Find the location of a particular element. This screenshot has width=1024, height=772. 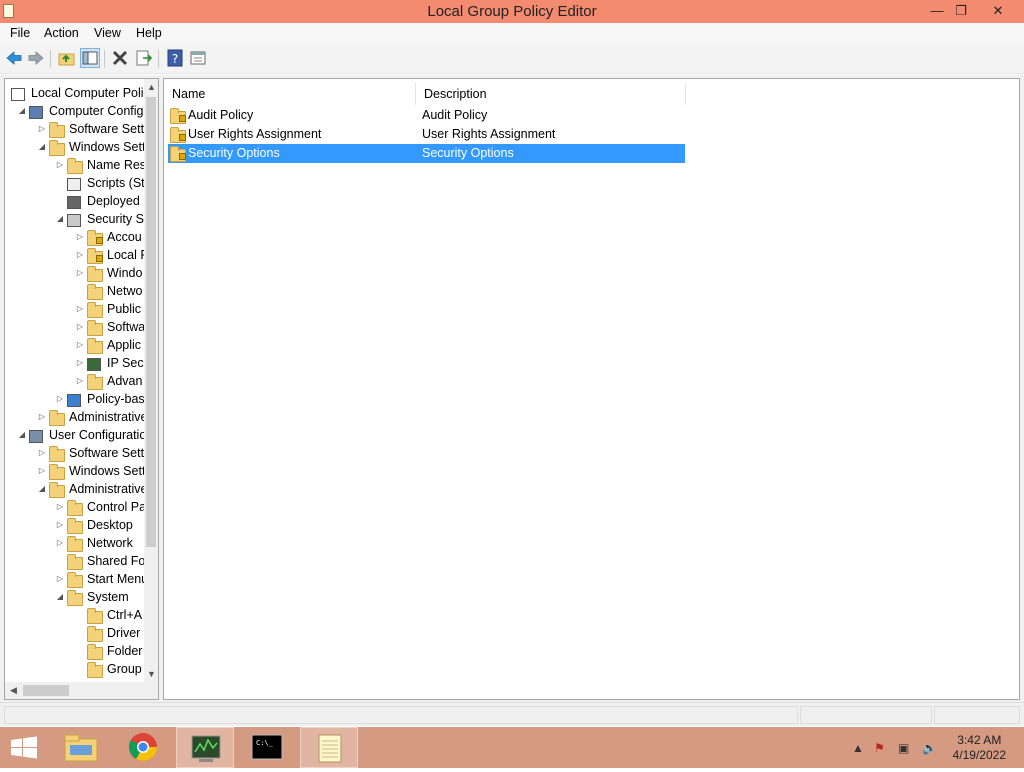

tree-item: Driver is located at coordinates (75, 633).